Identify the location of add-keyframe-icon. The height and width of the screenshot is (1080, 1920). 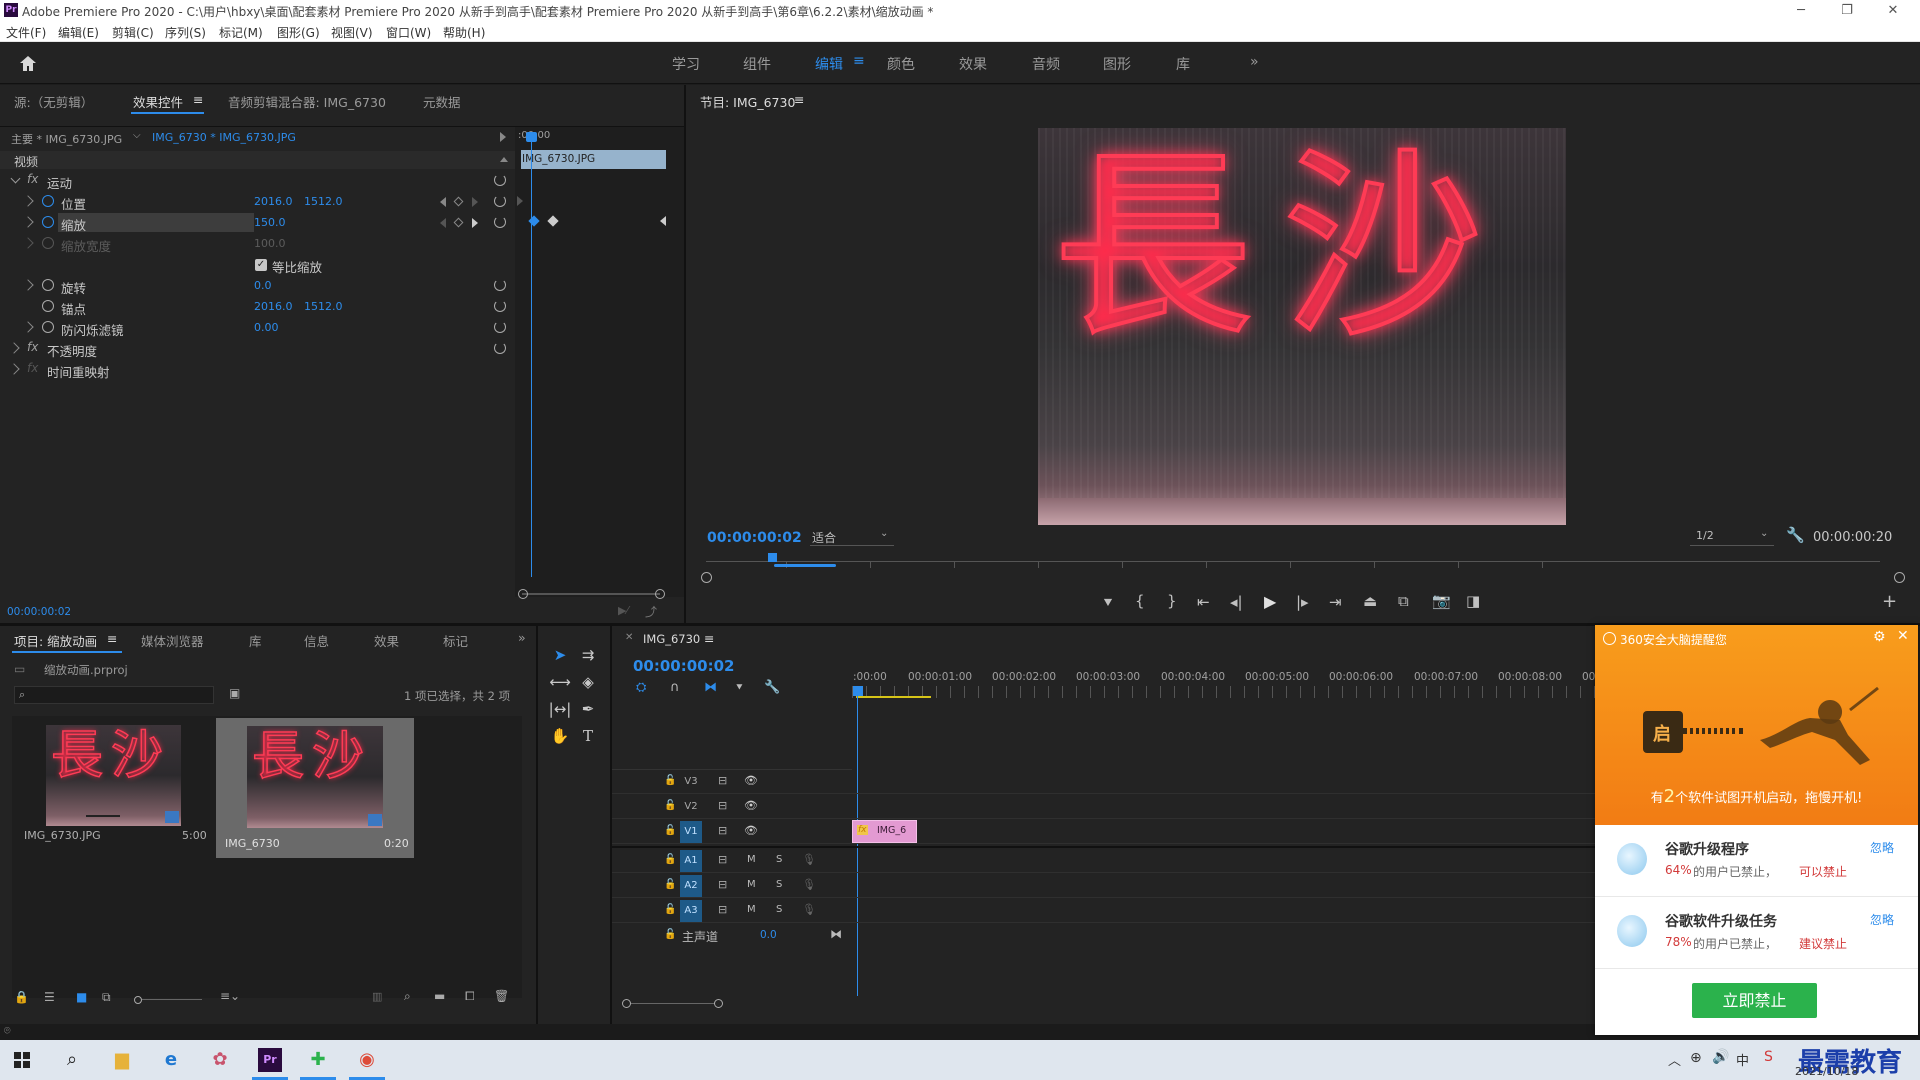
(458, 201).